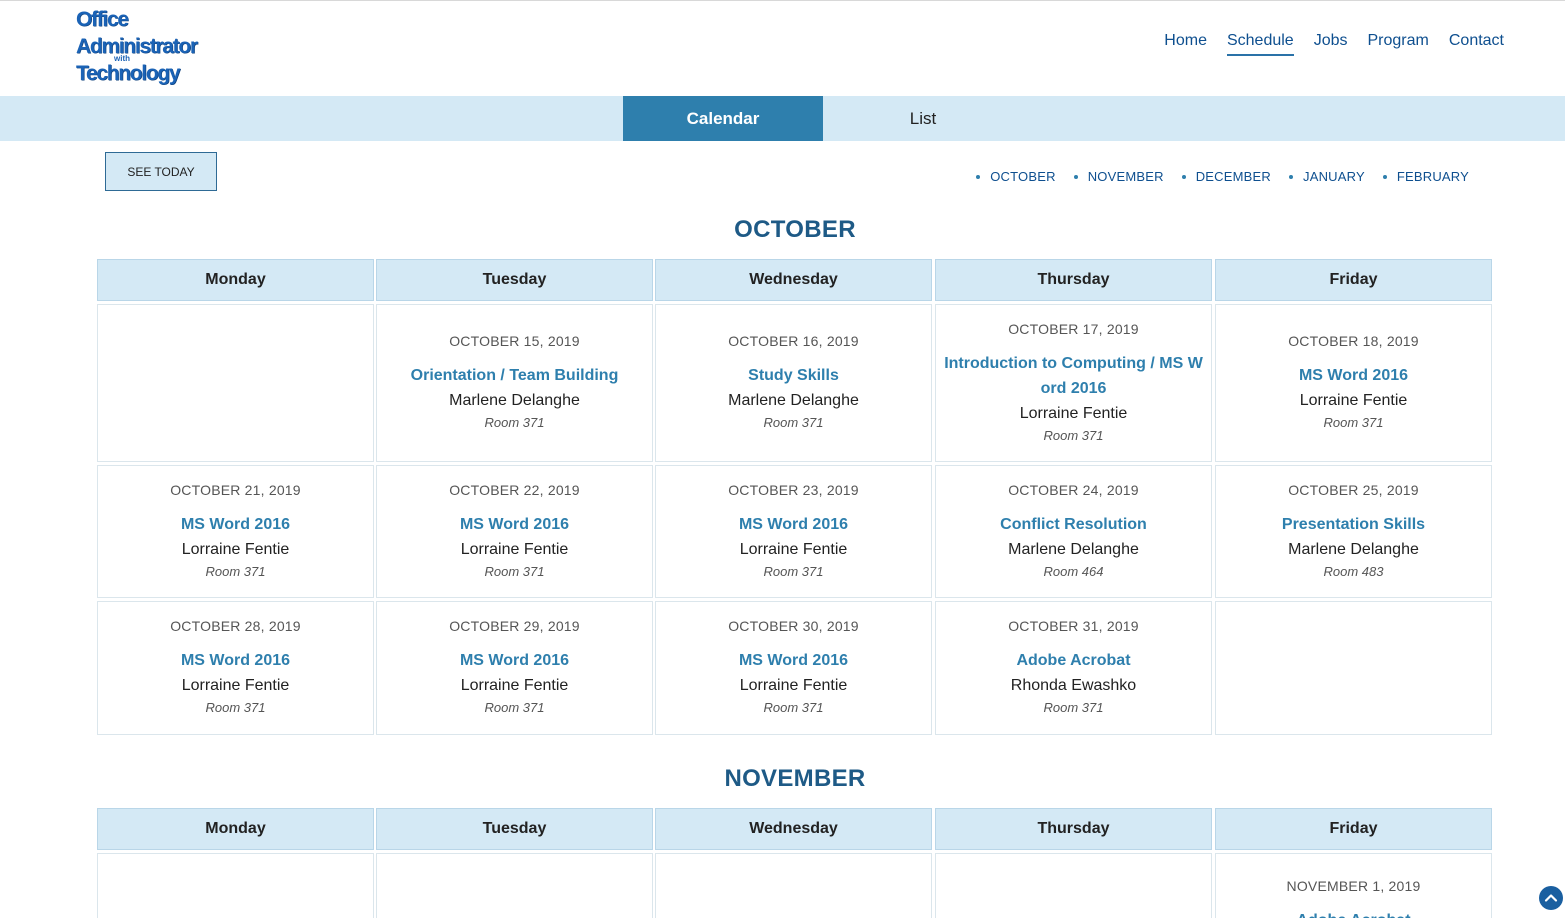 The width and height of the screenshot is (1565, 918). I want to click on nav-home: Home, so click(1185, 44).